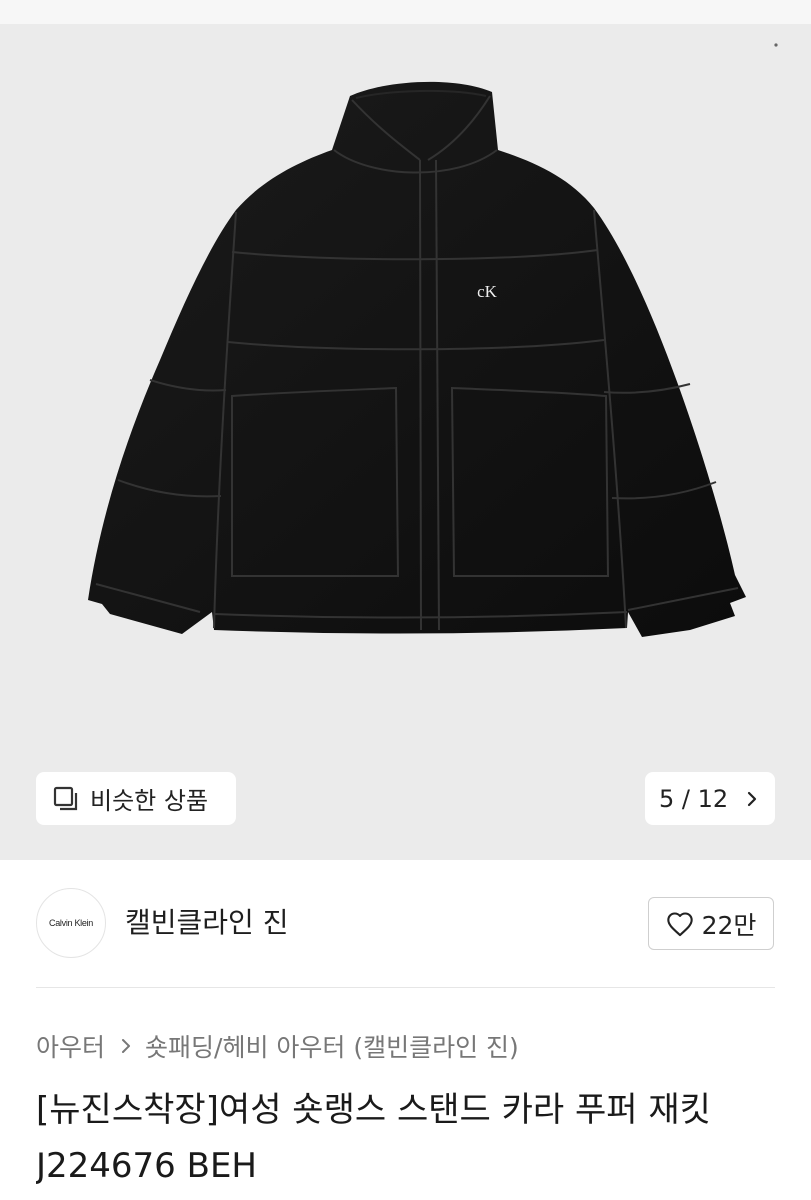 The image size is (811, 1200). Describe the element at coordinates (70, 1046) in the screenshot. I see `breadcrumb-item-category: 아우터` at that location.